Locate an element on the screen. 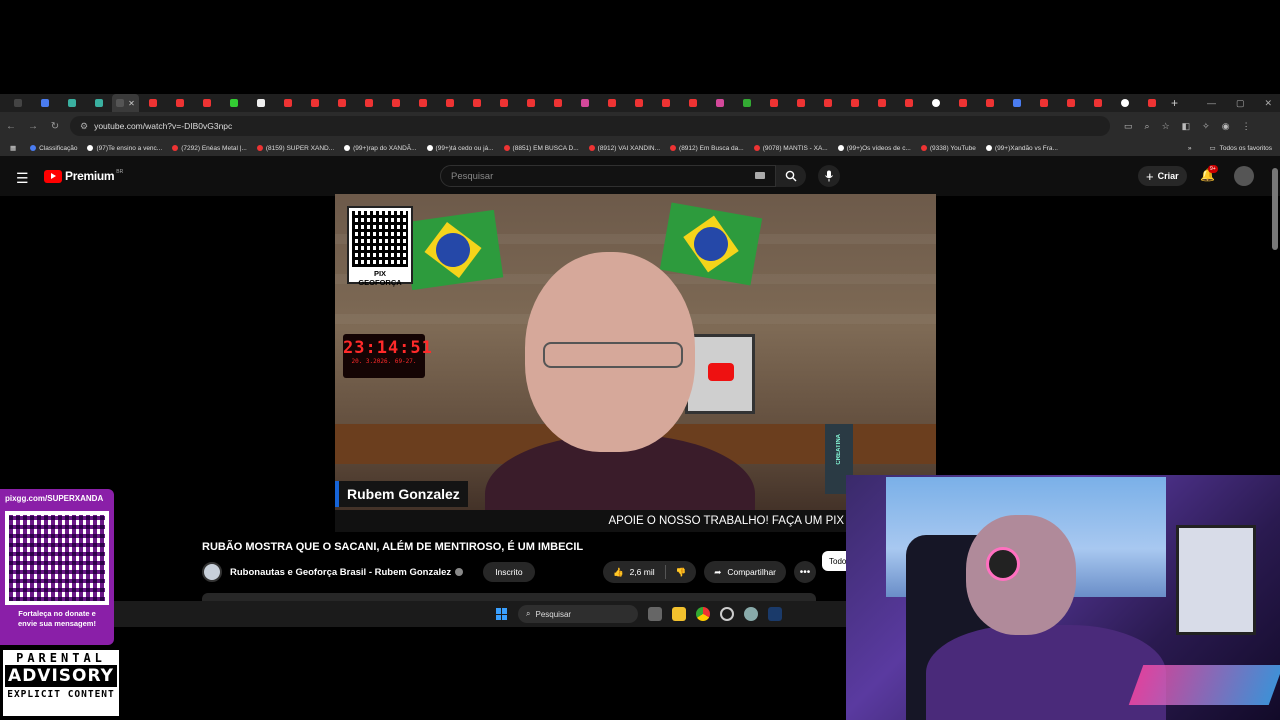 The image size is (1280, 720). keyboard-icon is located at coordinates (760, 175).